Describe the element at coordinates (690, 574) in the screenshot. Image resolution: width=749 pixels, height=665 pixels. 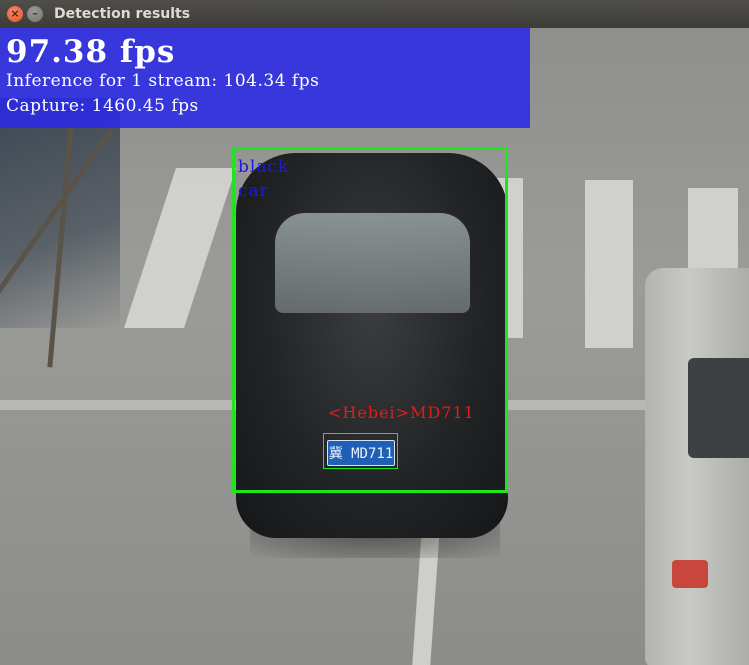
I see `van-tail-light` at that location.